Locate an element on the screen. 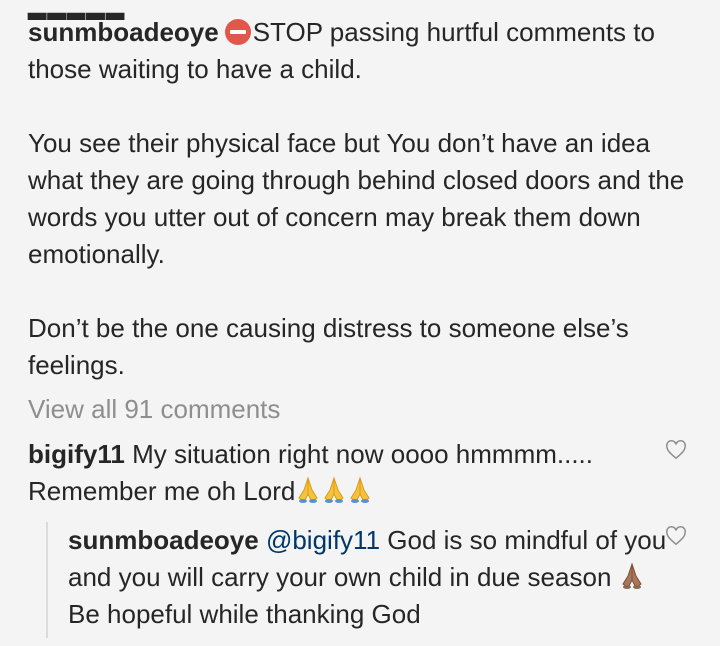 The height and width of the screenshot is (646, 720). folded-hands-medium-dark-icon is located at coordinates (632, 576).